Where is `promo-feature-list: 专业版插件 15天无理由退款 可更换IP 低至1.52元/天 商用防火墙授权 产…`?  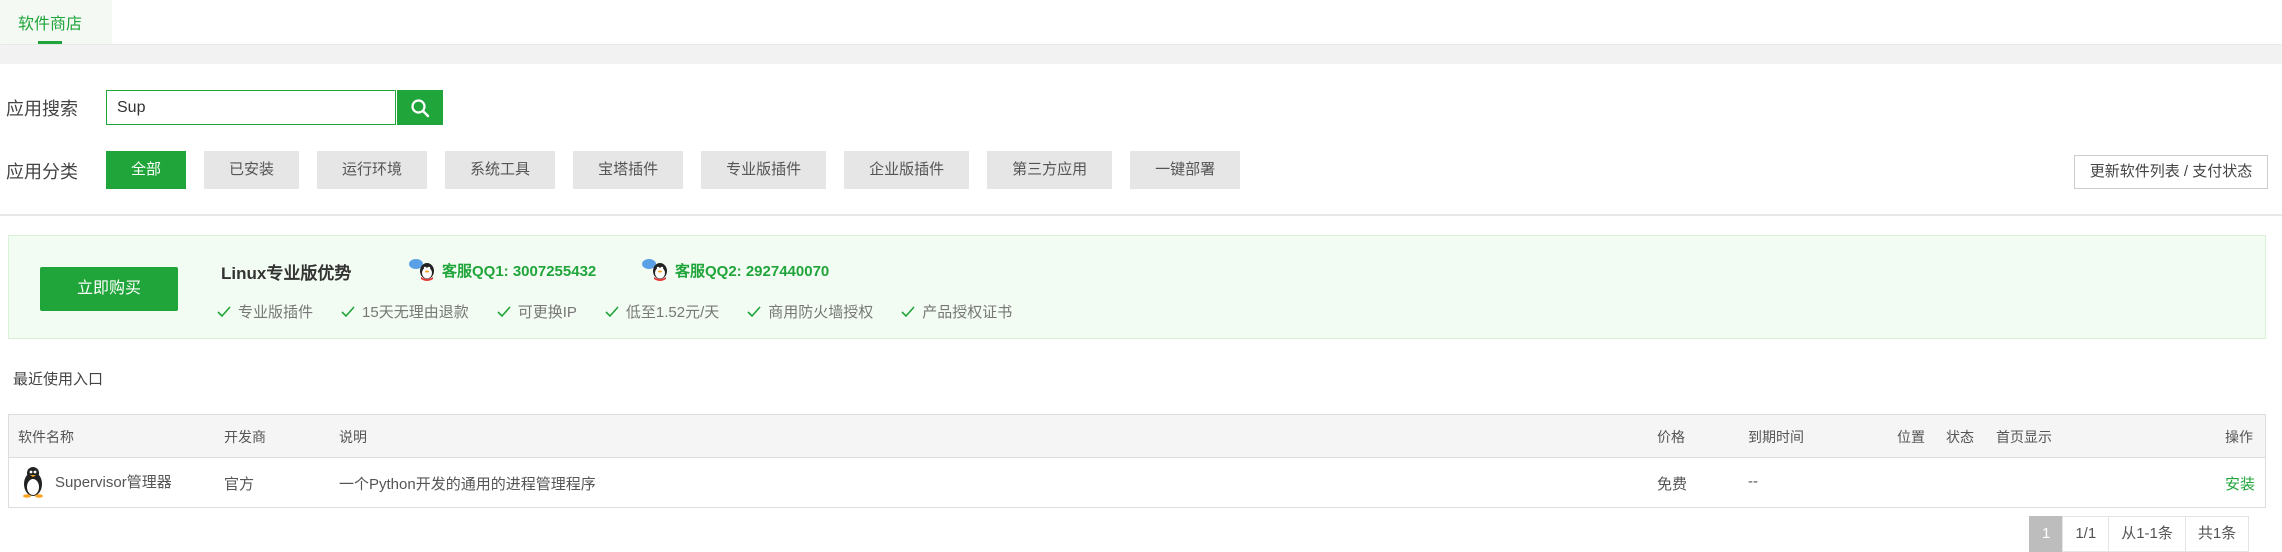 promo-feature-list: 专业版插件 15天无理由退款 可更换IP 低至1.52元/天 商用防火墙授权 产… is located at coordinates (614, 311).